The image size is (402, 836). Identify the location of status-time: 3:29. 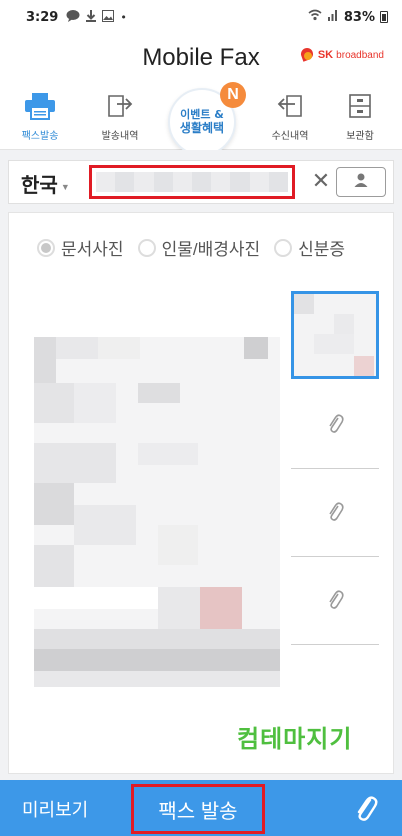
(42, 17).